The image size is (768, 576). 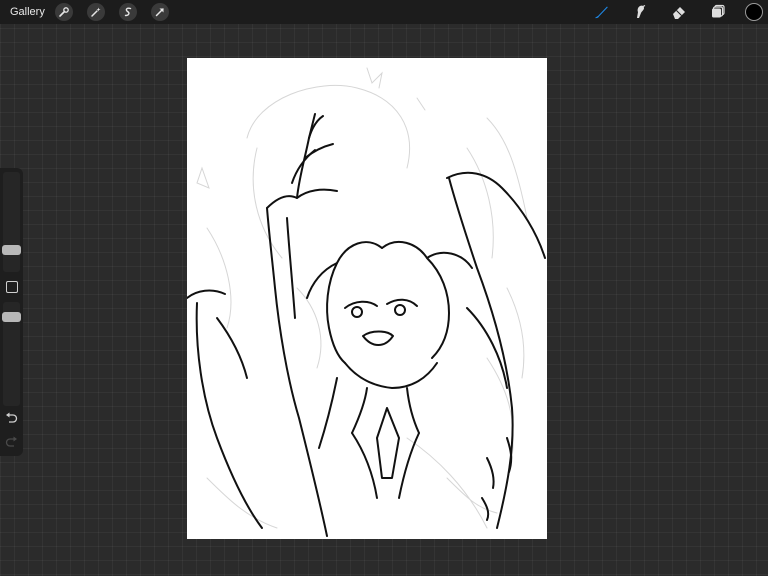 I want to click on adjustments-button, so click(x=95, y=12).